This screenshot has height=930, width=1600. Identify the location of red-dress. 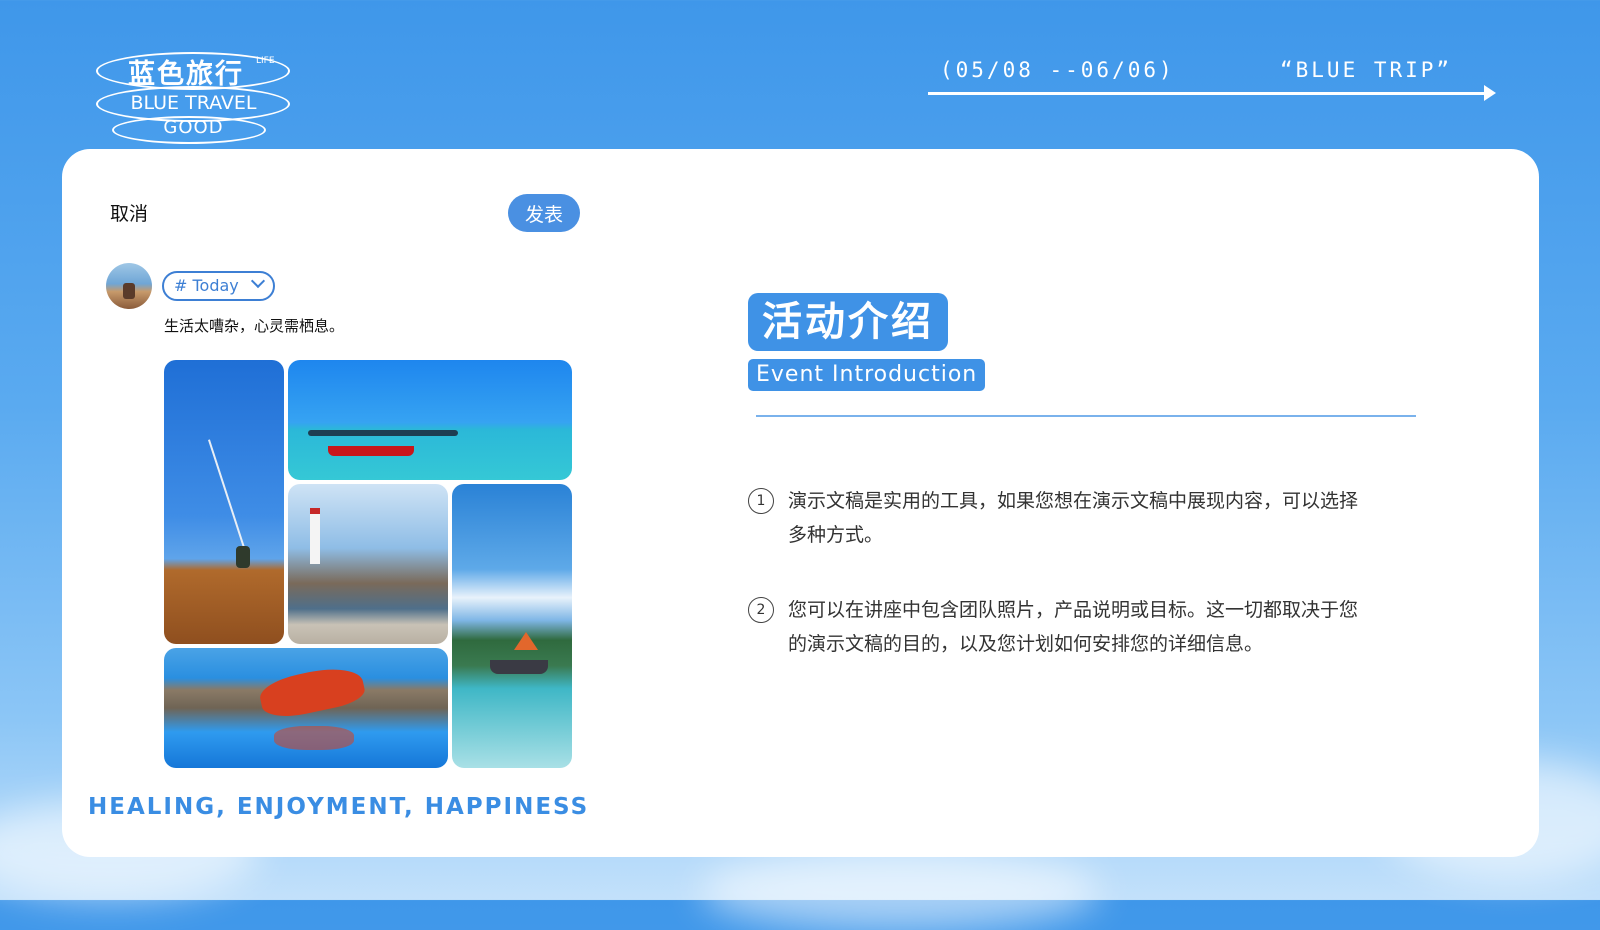
(312, 692).